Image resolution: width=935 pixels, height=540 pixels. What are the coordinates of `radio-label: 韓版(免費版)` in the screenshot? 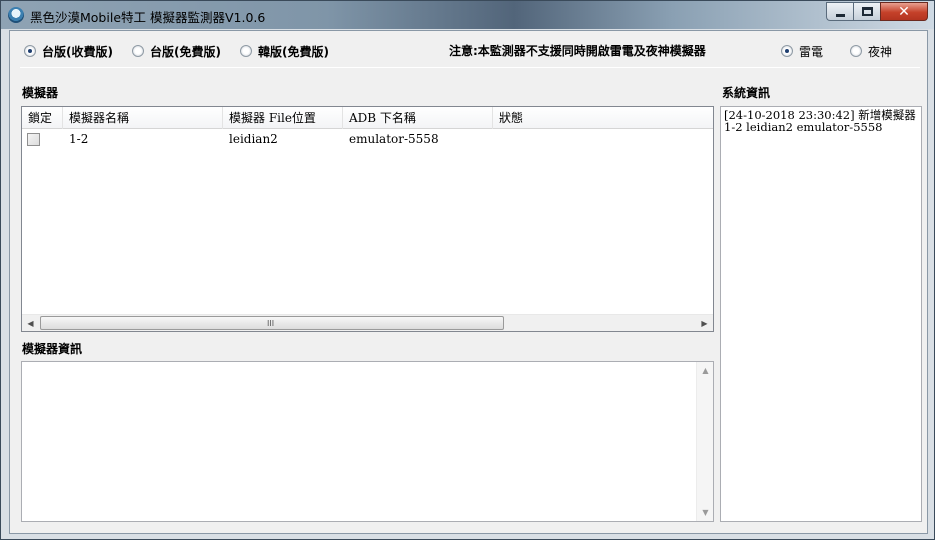 It's located at (293, 51).